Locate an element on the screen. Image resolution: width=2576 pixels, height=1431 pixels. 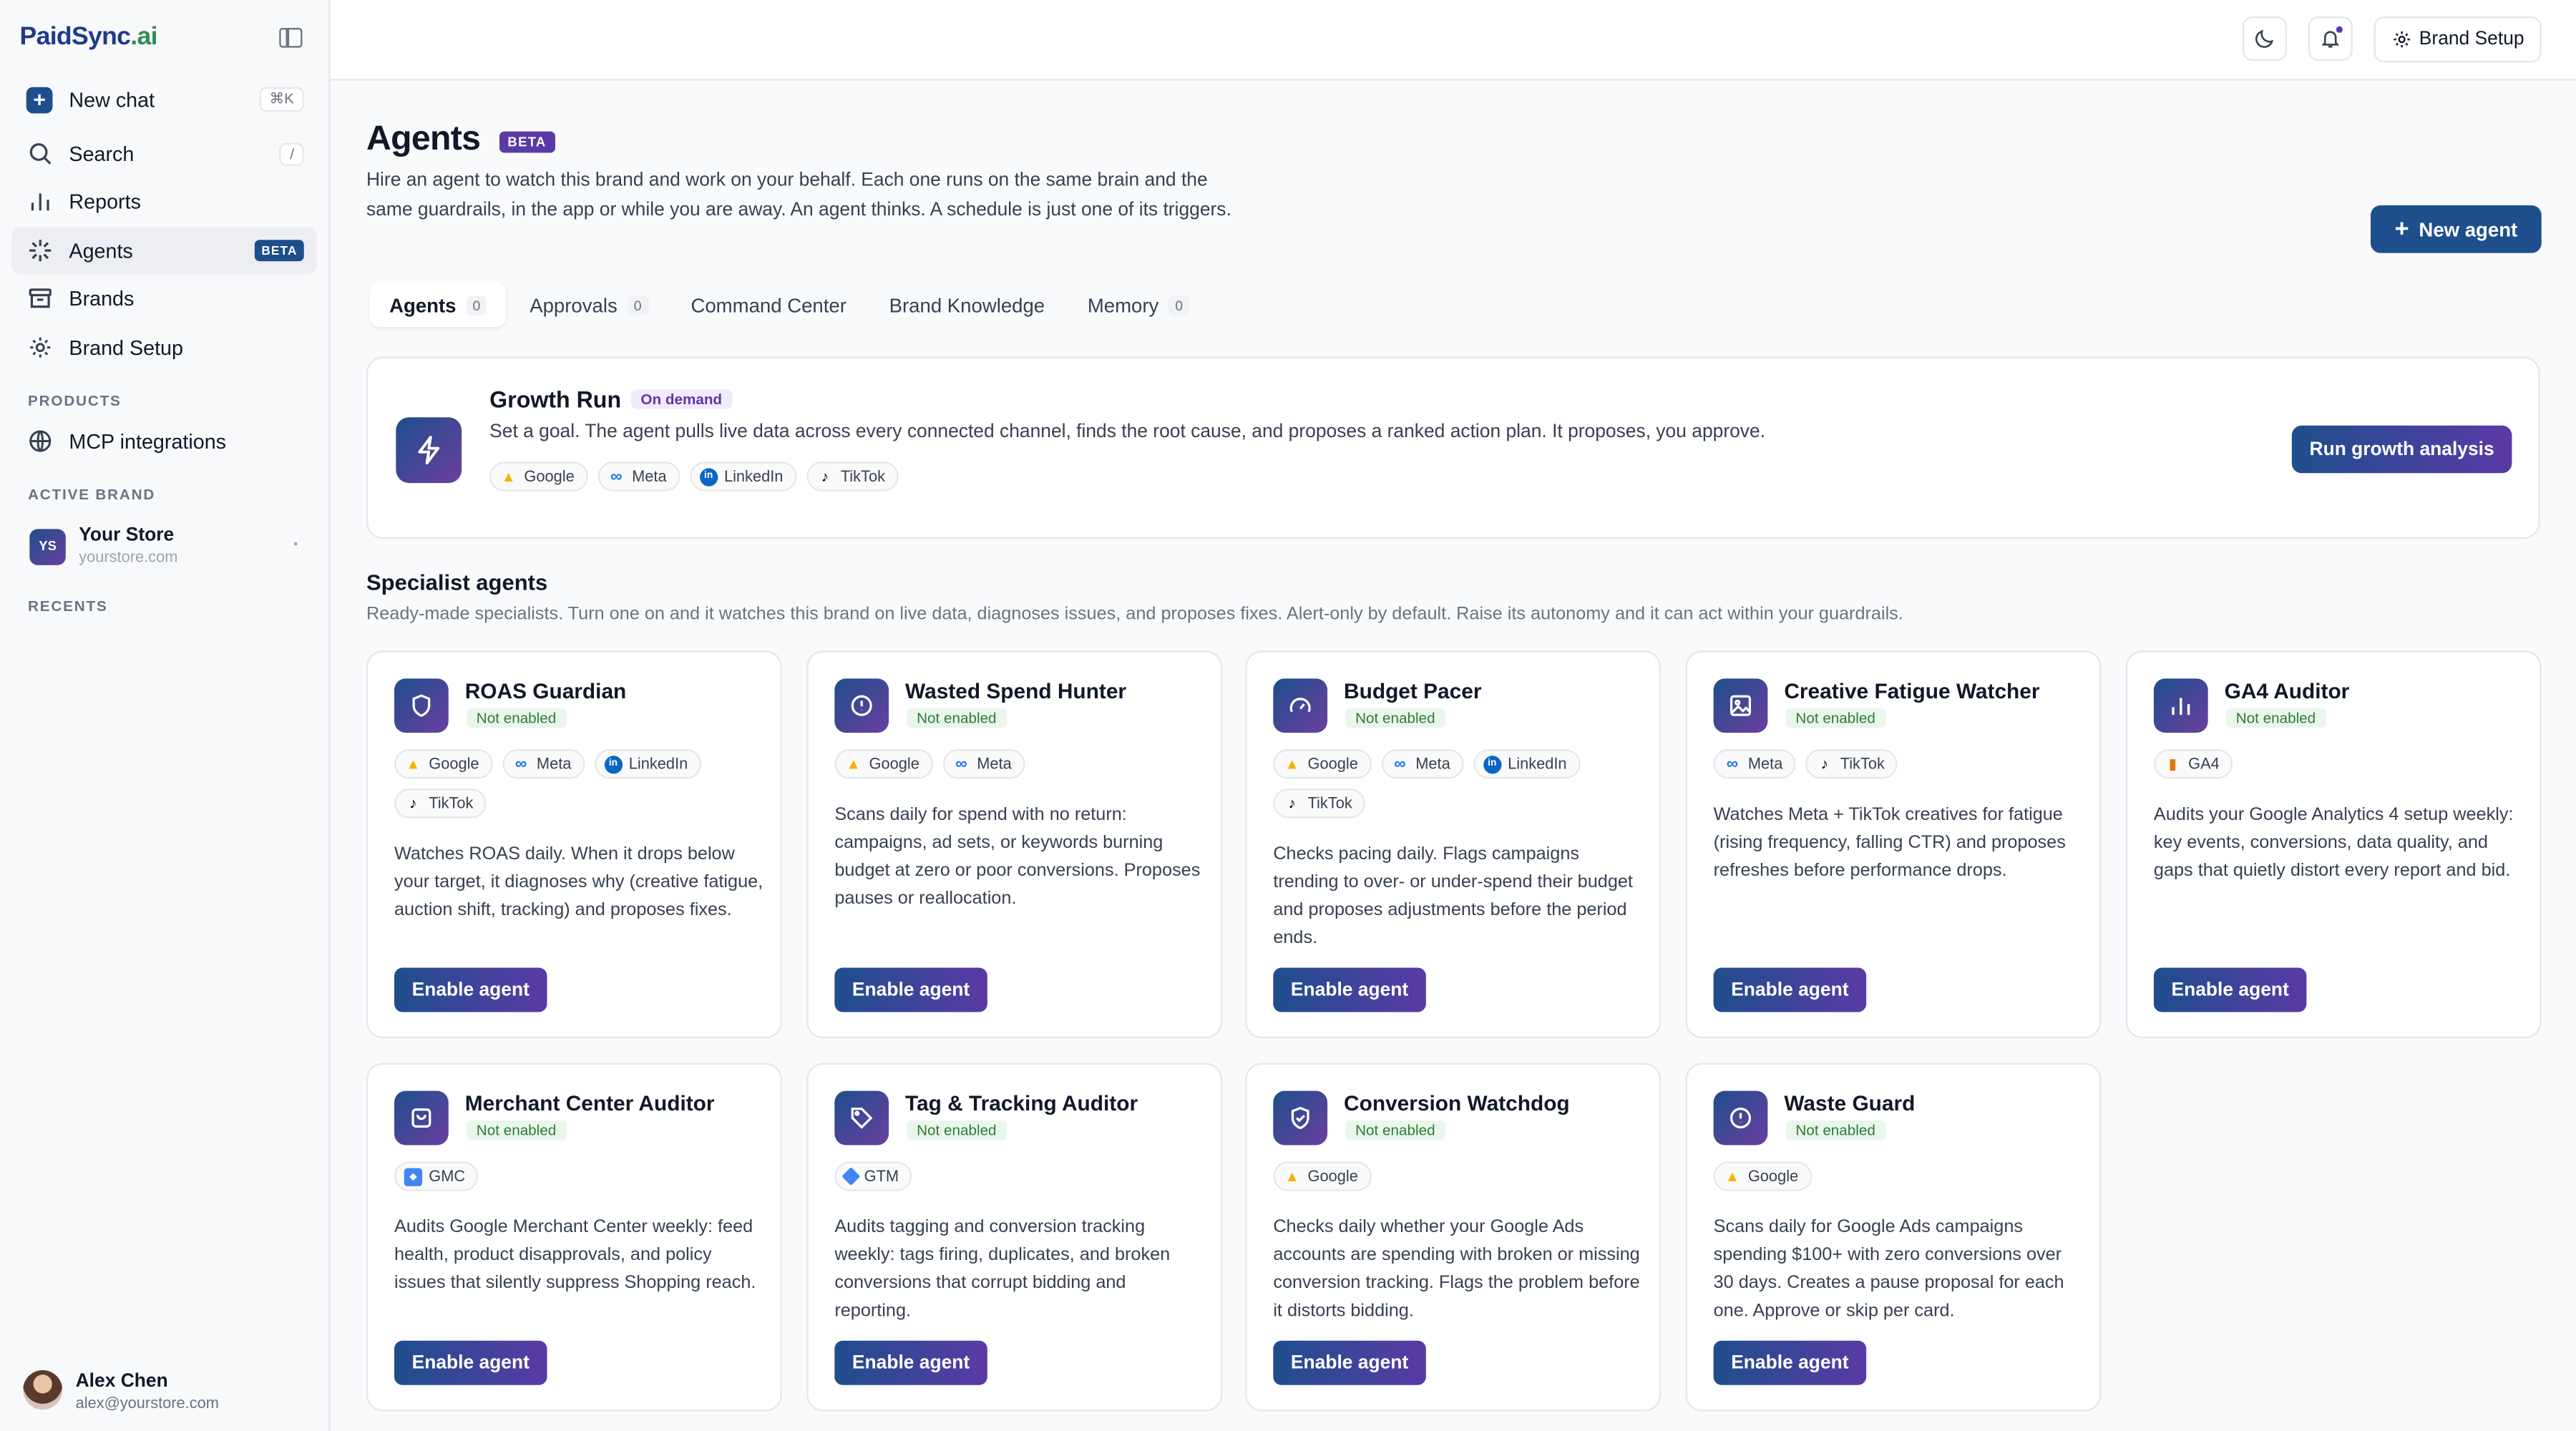
active-brand-switcher: YS Your Store yourstore.com is located at coordinates (168, 549).